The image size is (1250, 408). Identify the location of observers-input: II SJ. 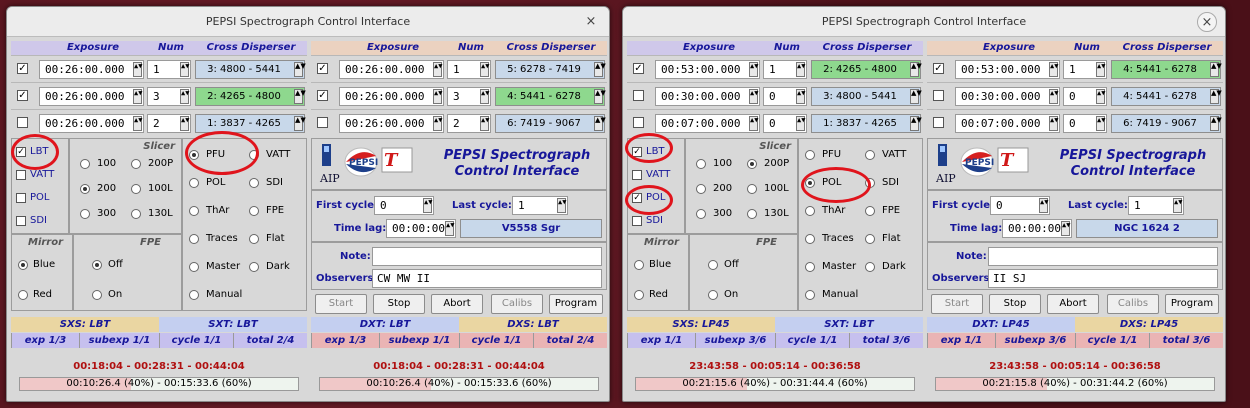
(1103, 278).